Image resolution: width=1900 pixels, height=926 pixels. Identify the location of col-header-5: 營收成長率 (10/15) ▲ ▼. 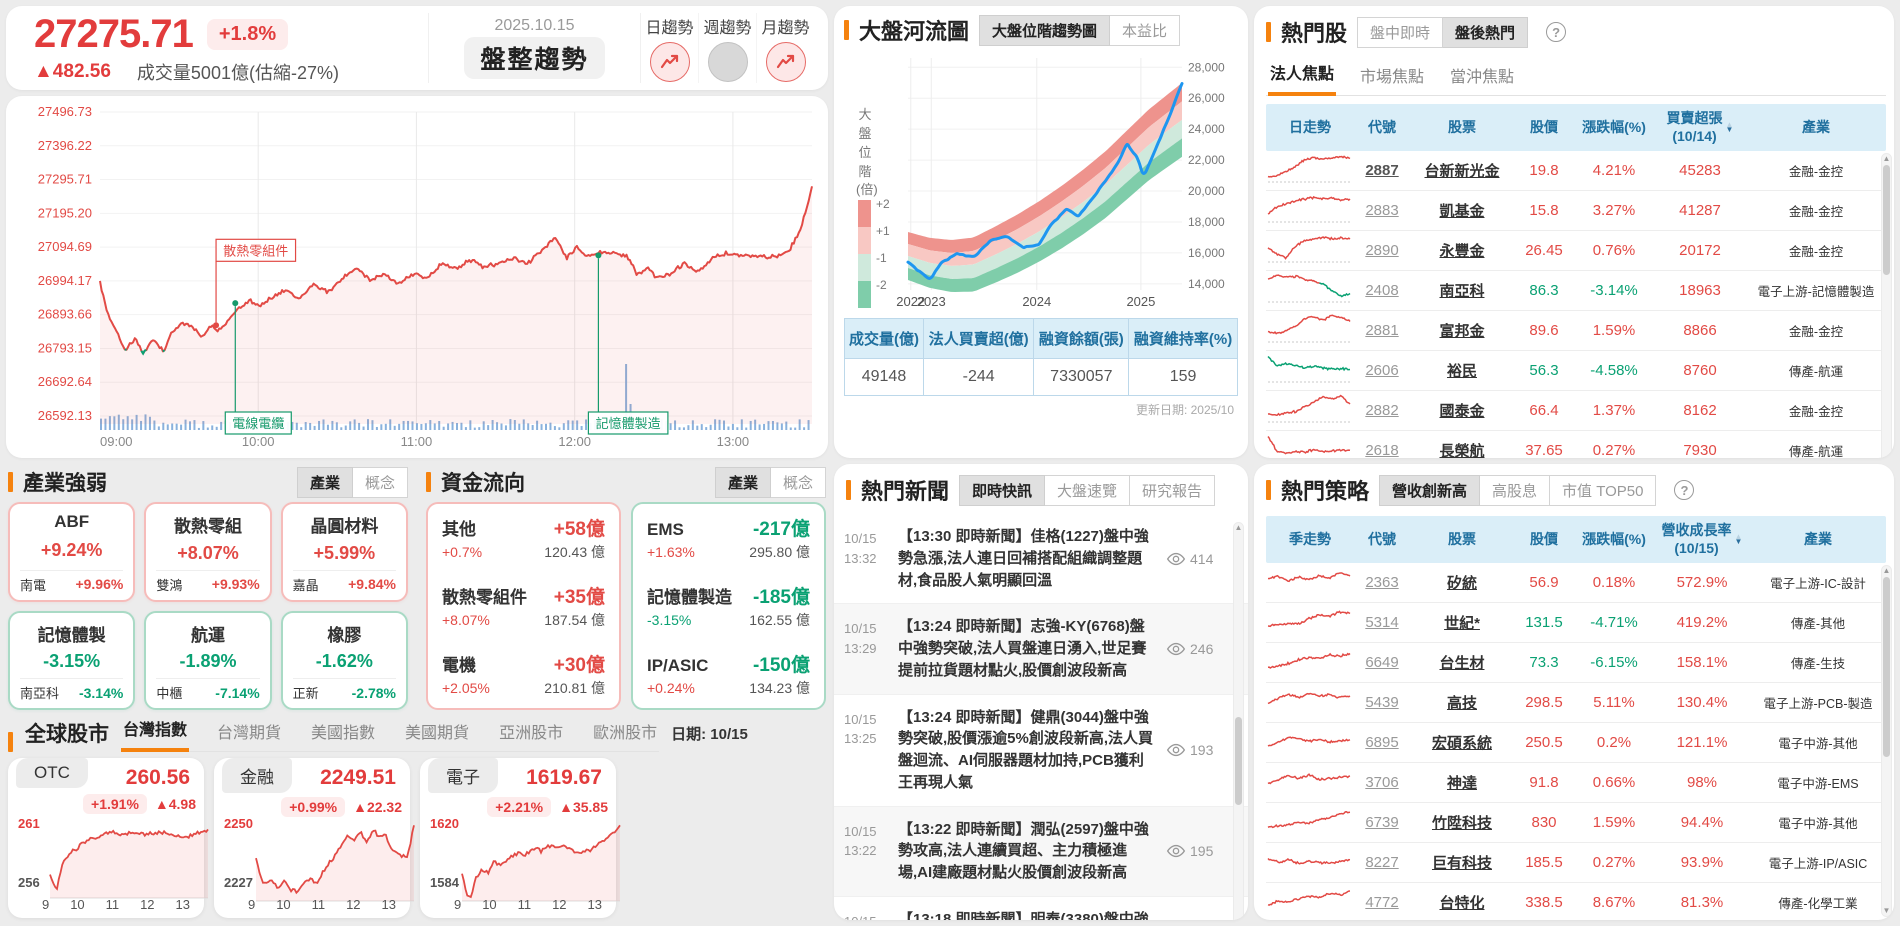
(1702, 539).